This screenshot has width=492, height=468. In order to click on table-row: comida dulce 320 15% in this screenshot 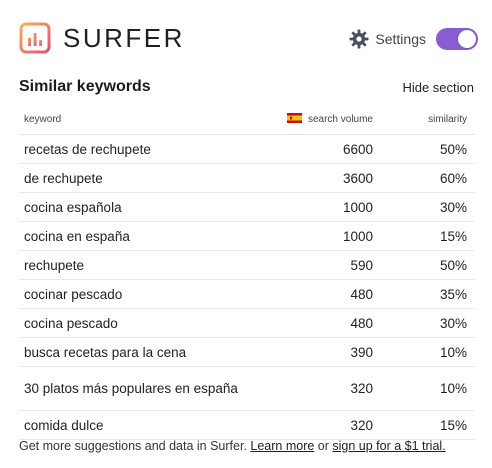, I will do `click(247, 425)`.